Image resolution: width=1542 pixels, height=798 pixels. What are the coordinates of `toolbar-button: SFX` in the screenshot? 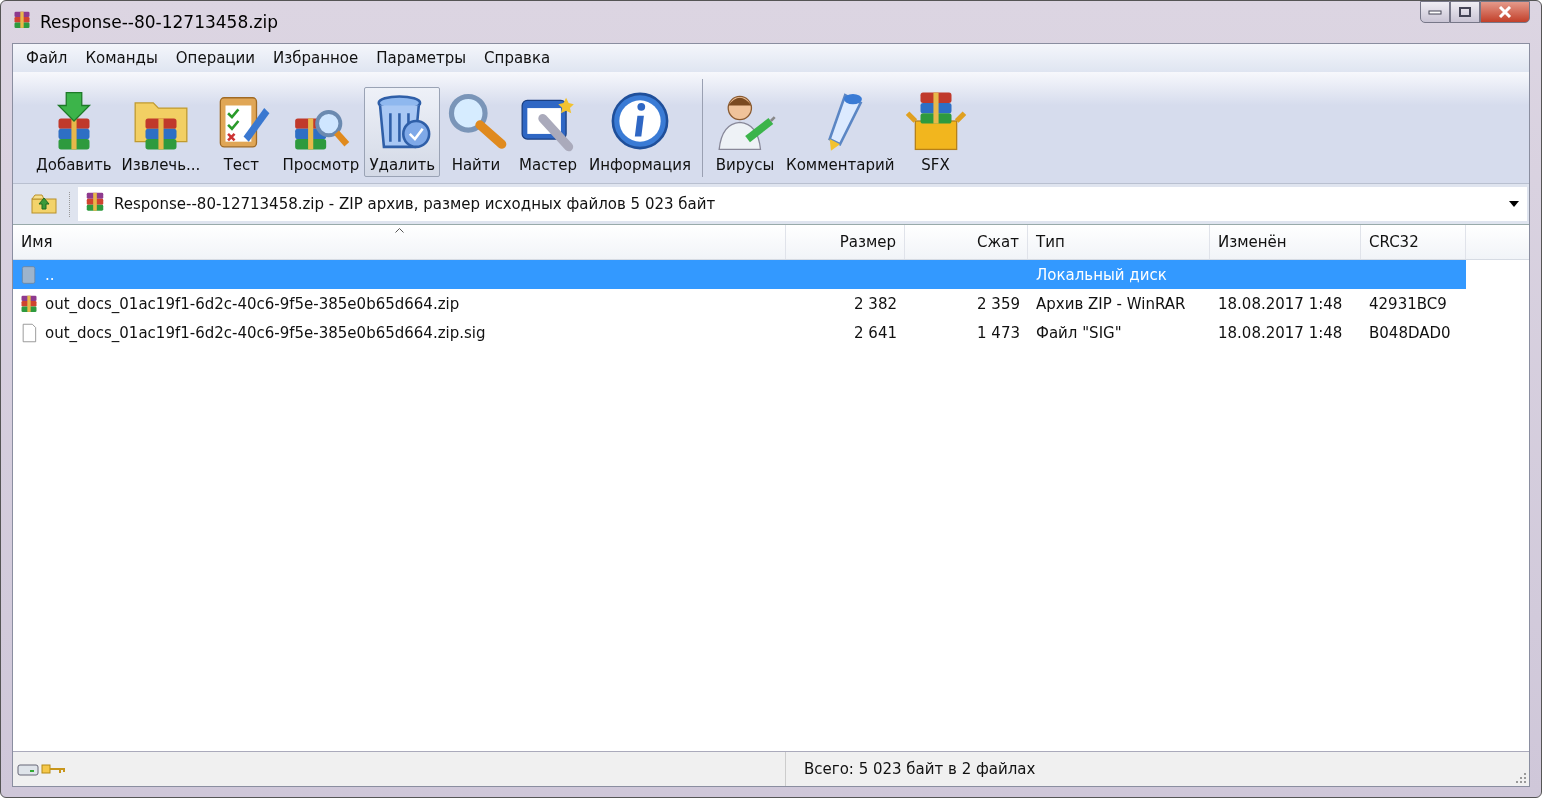 It's located at (935, 132).